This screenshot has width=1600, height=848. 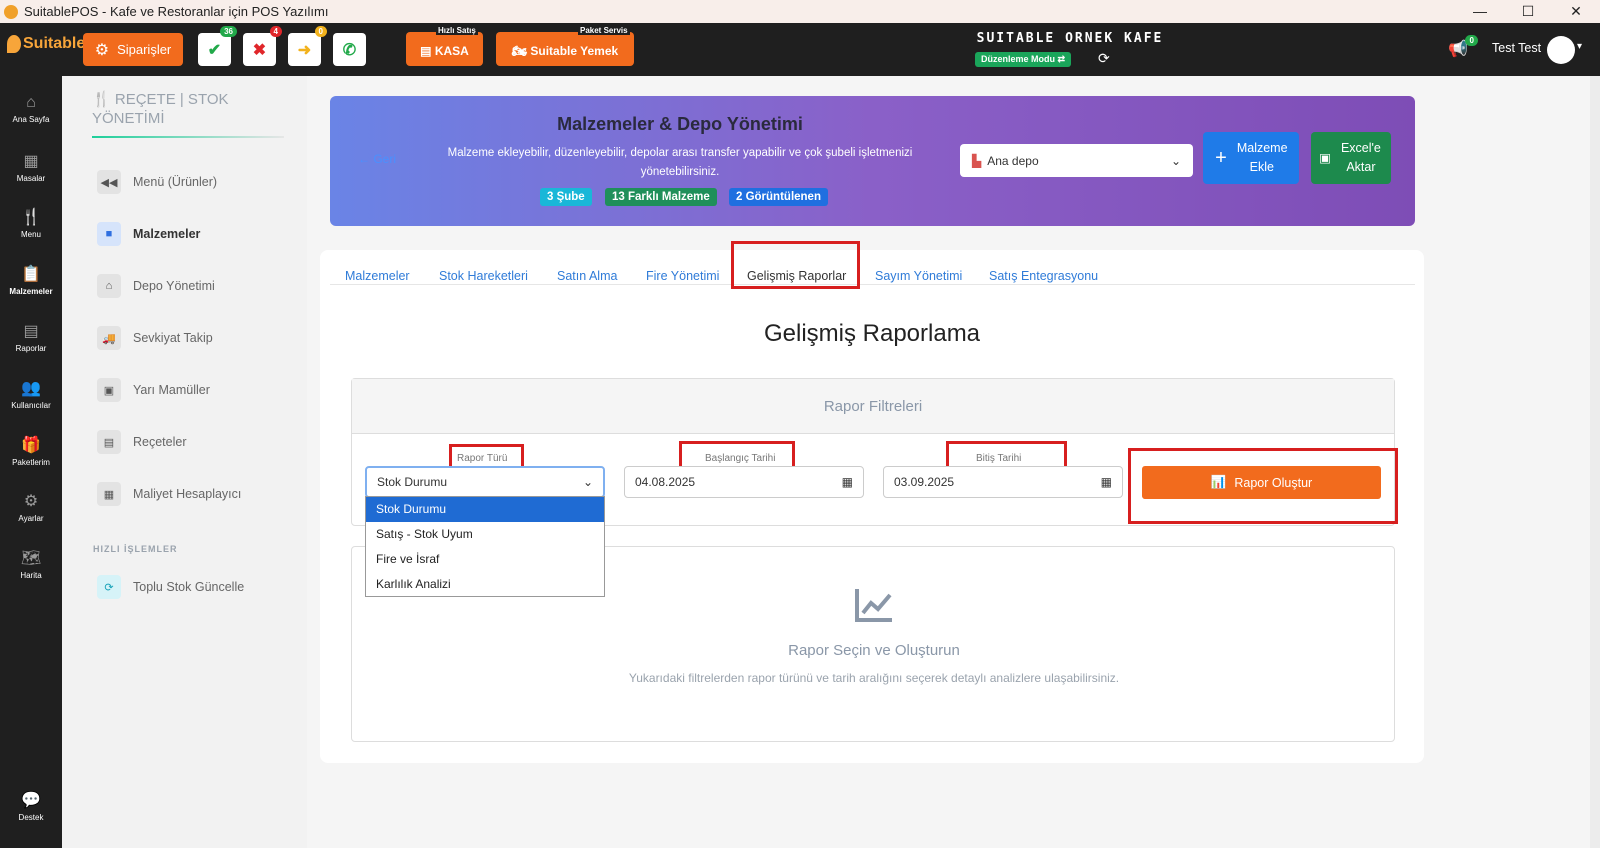 I want to click on sidebar-item-paketlerim: 🎁 Paketlerim, so click(x=31, y=451).